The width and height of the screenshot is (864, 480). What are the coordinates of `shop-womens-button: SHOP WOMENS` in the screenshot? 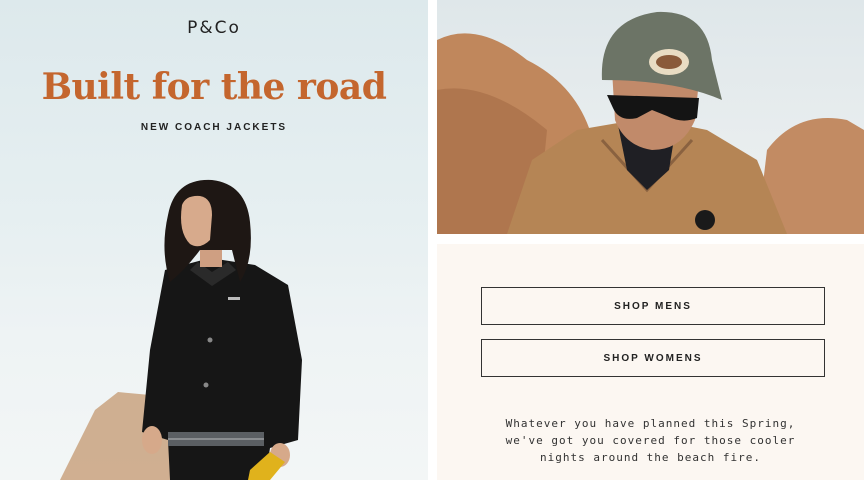 It's located at (653, 358).